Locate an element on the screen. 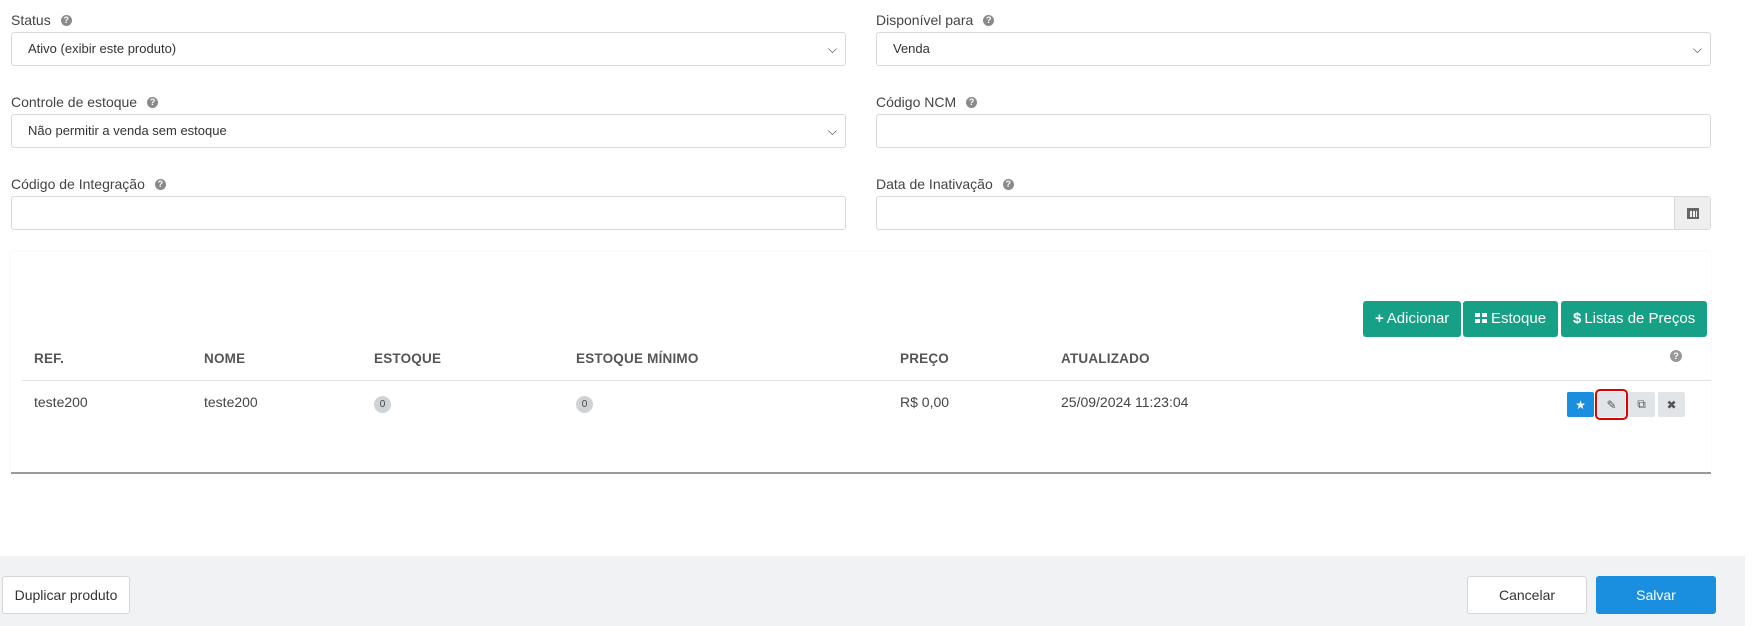 Image resolution: width=1763 pixels, height=626 pixels. disponivel-select-value: Venda is located at coordinates (911, 48).